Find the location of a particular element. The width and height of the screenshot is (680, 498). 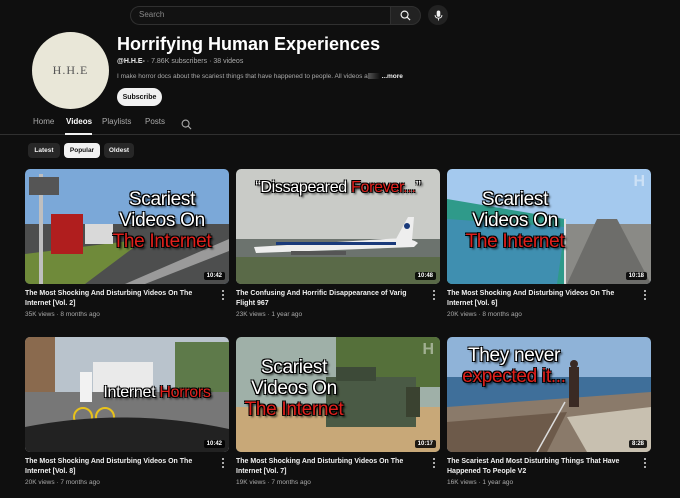

video-meta: 35K views · 8 months ago is located at coordinates (62, 314).